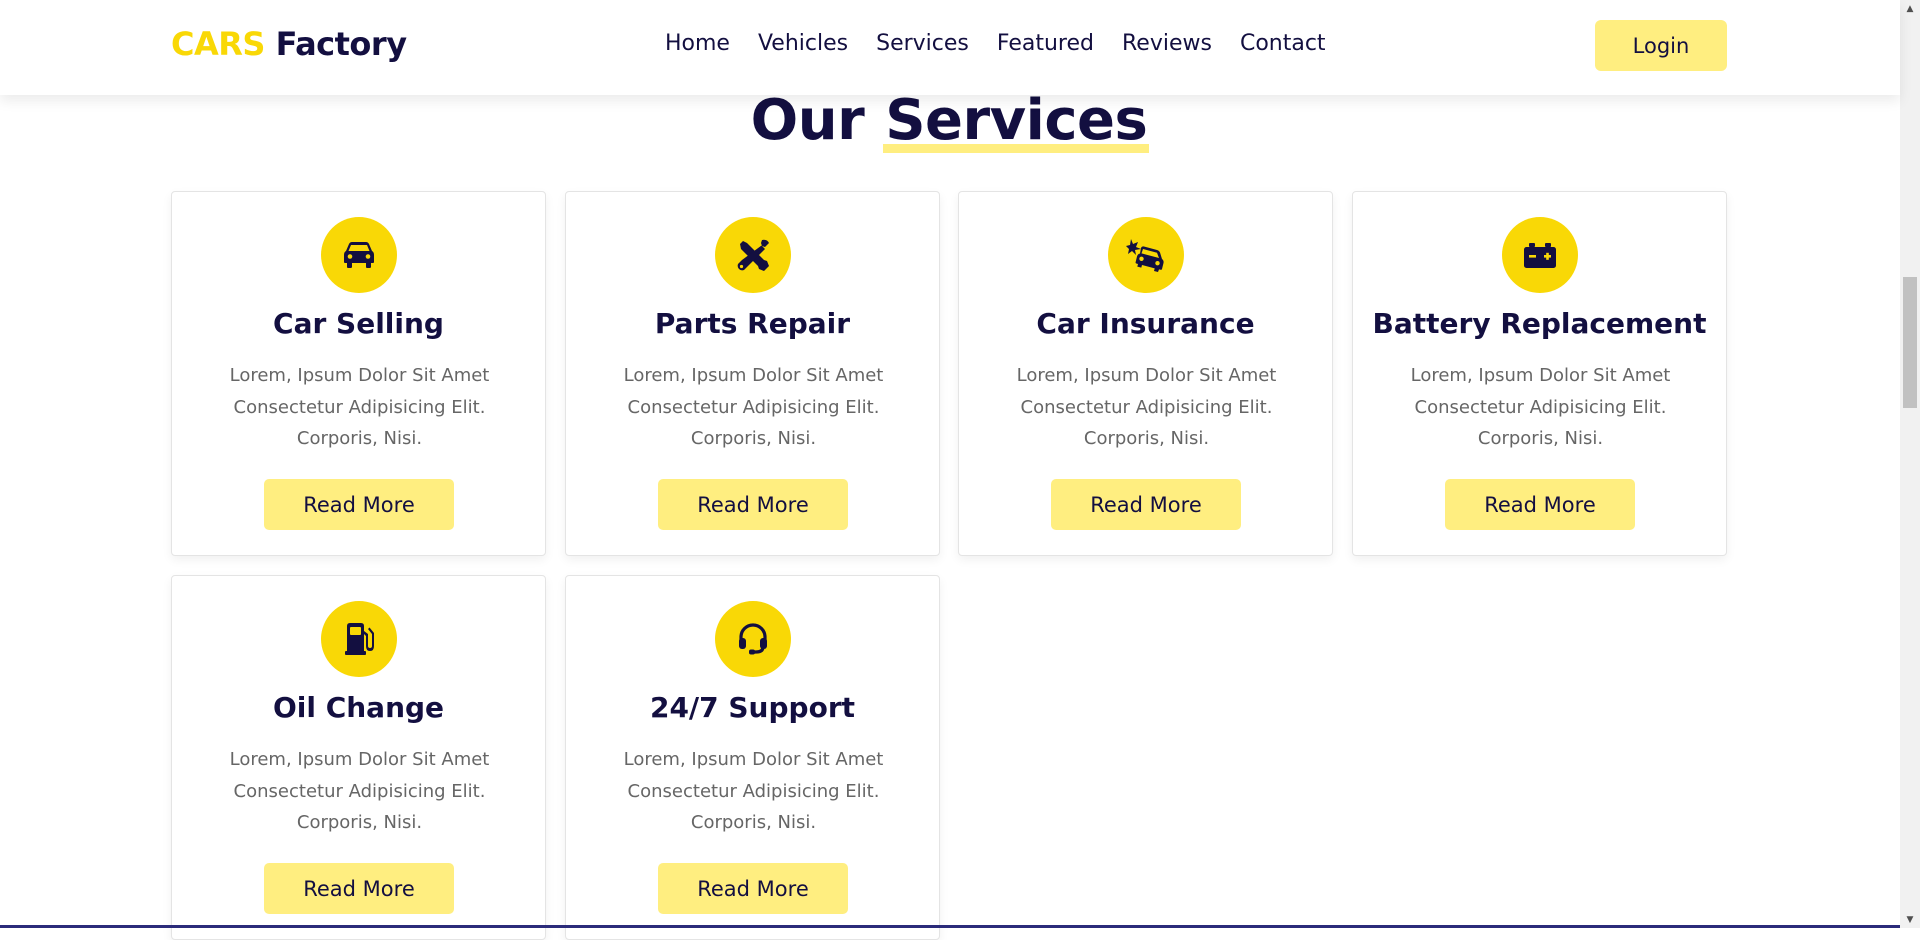 Image resolution: width=1920 pixels, height=940 pixels. What do you see at coordinates (803, 43) in the screenshot?
I see `nav-link-vehicles: Vehicles` at bounding box center [803, 43].